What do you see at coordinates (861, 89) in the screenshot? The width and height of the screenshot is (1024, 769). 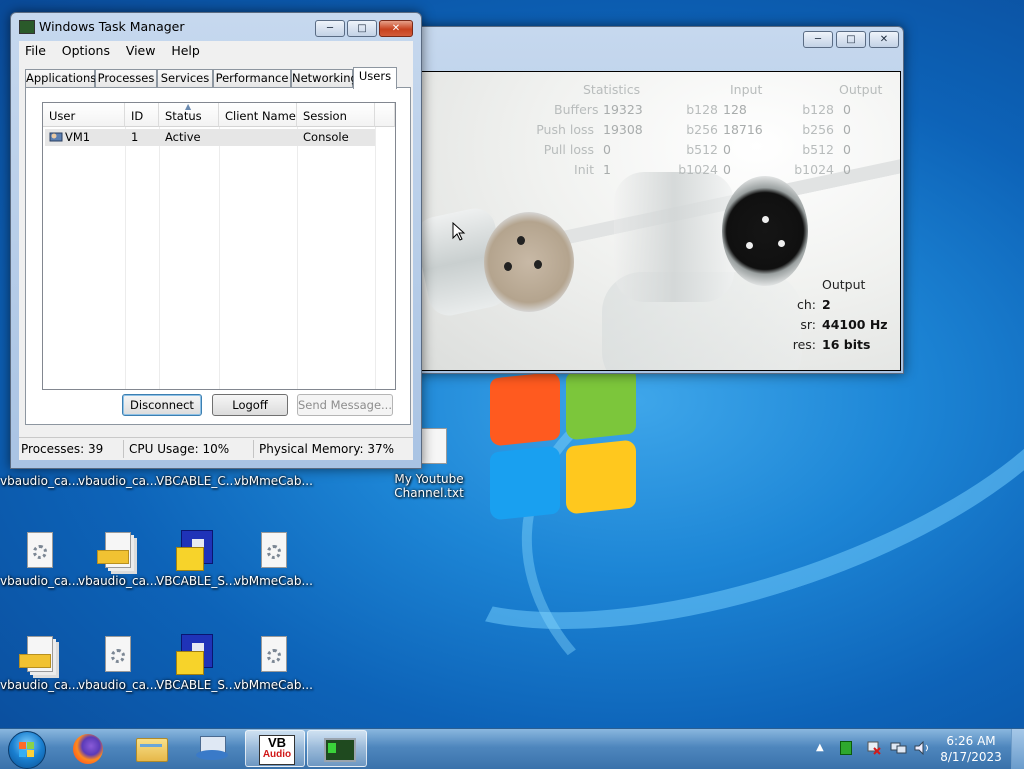 I see `output-stat-heading: Output` at bounding box center [861, 89].